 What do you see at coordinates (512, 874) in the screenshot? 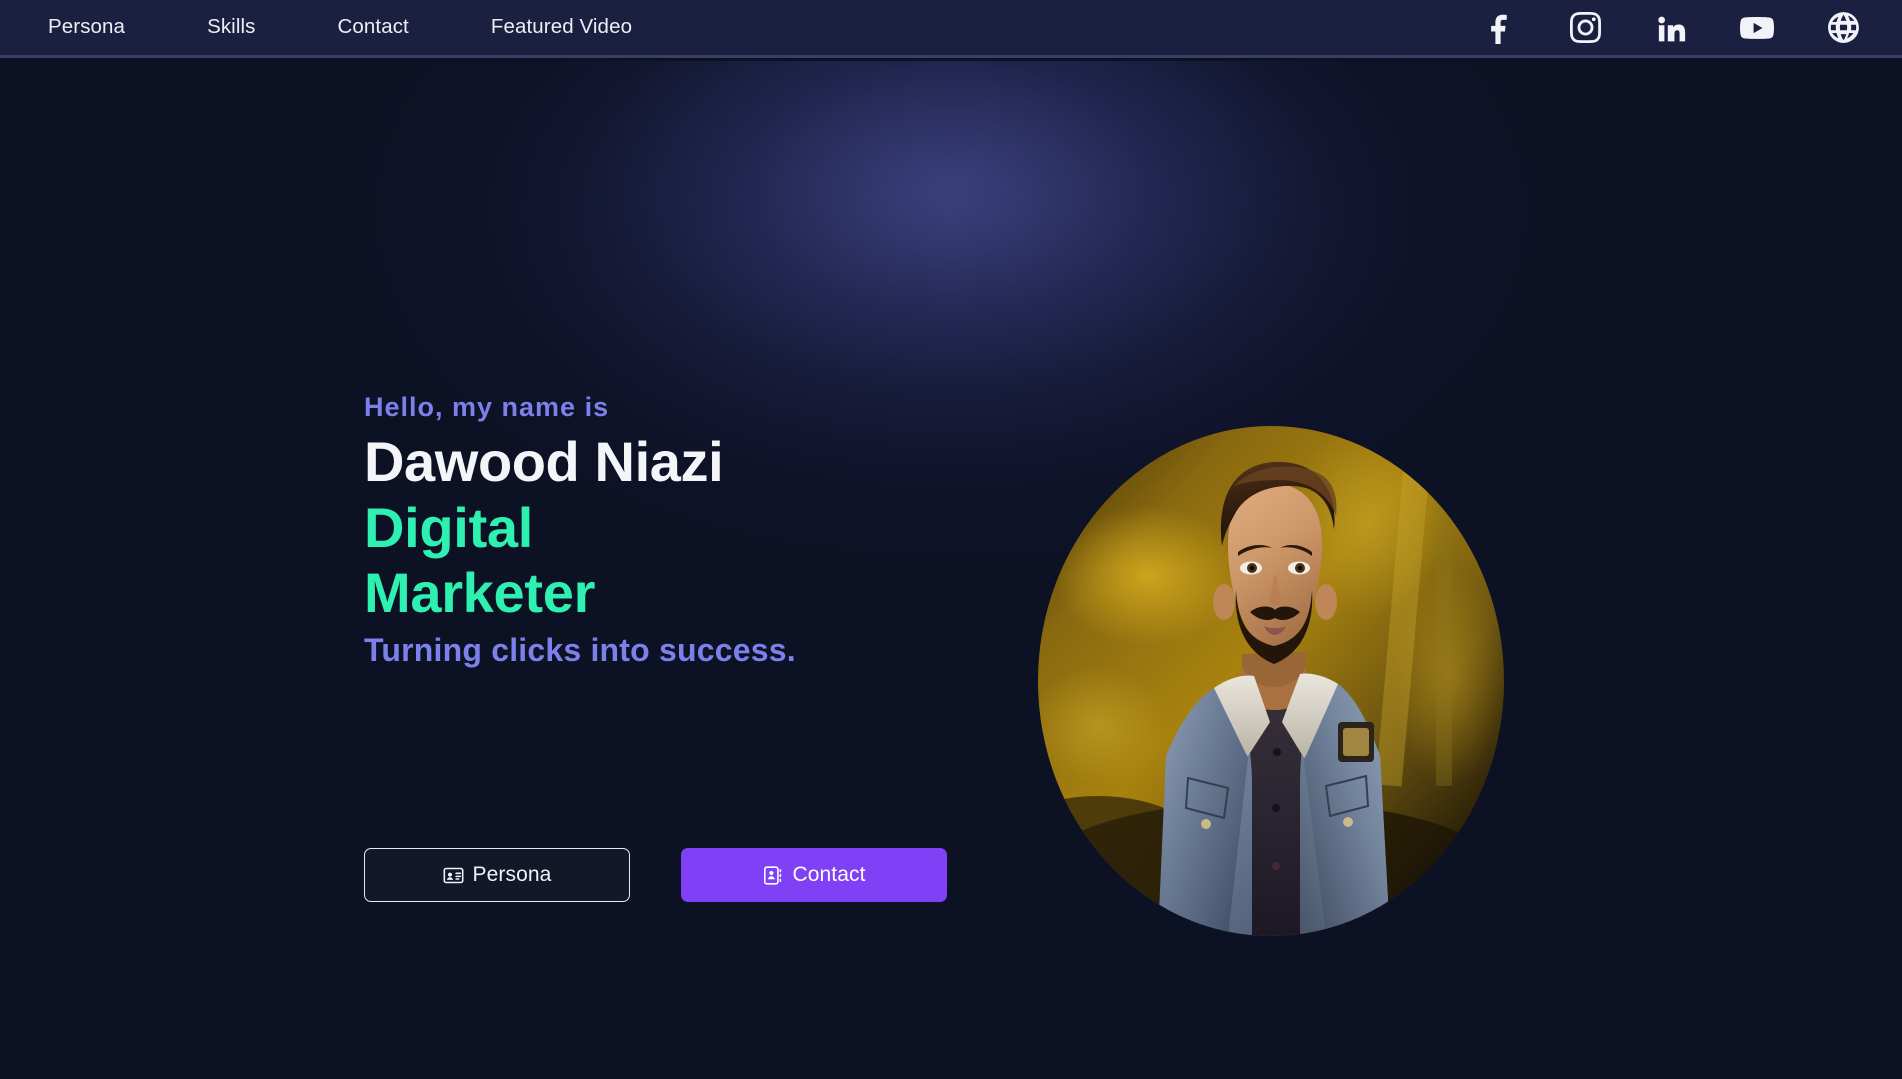
I see `persona-button-label: Persona` at bounding box center [512, 874].